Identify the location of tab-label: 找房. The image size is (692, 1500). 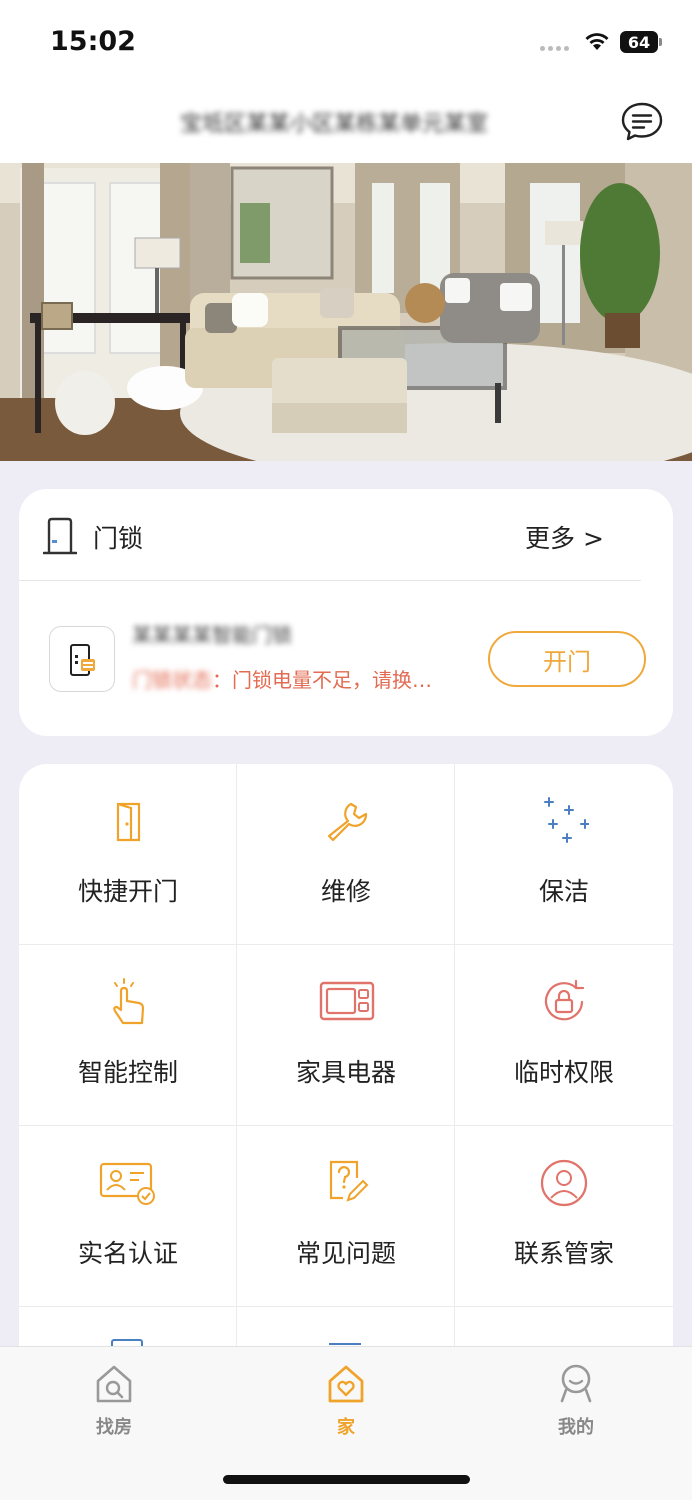
(114, 1427).